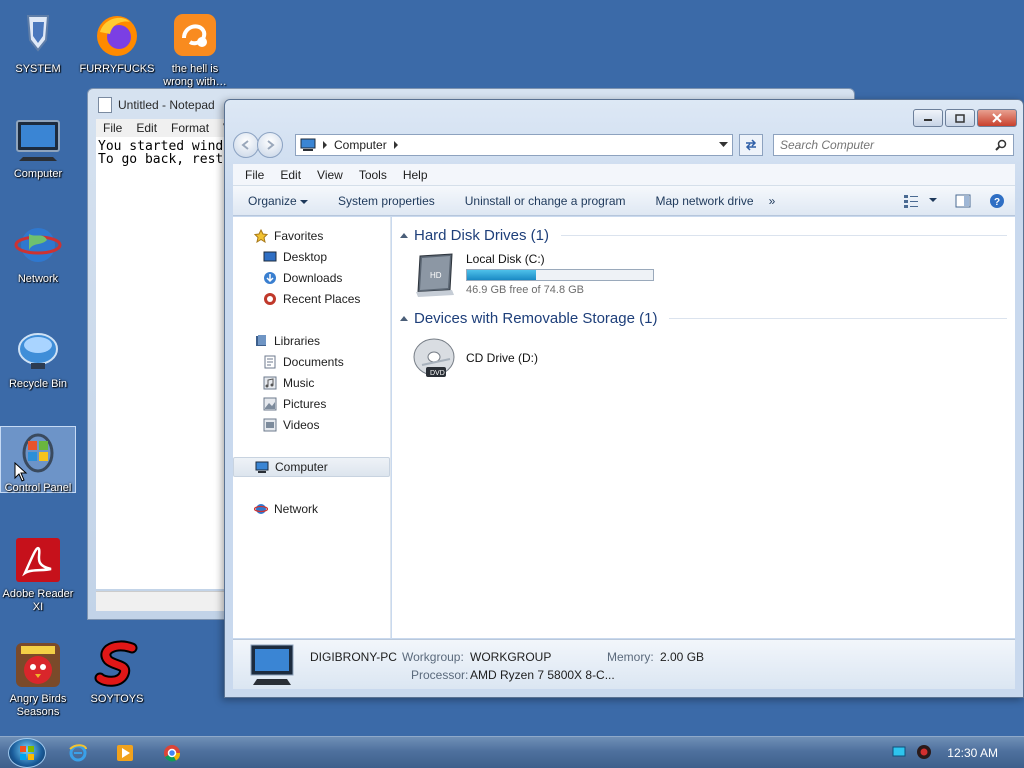 This screenshot has width=1024, height=768. I want to click on address-bar: Computer, so click(514, 145).